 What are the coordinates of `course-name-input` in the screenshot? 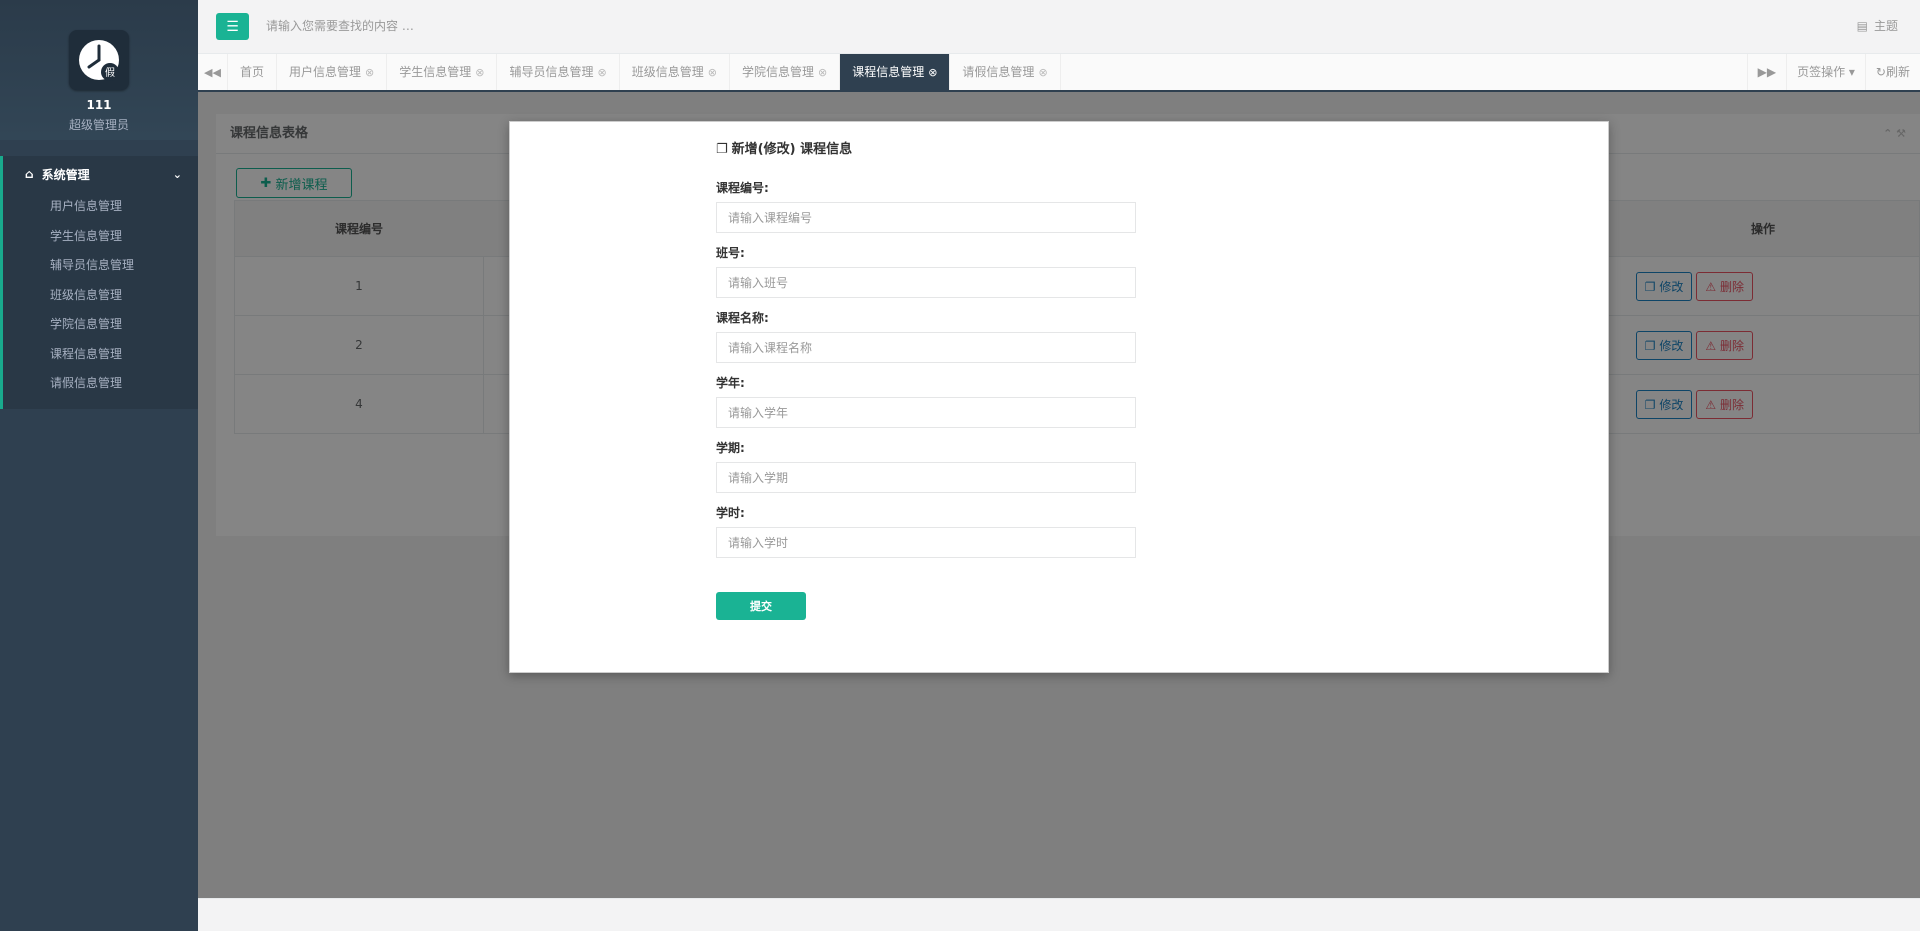 It's located at (926, 347).